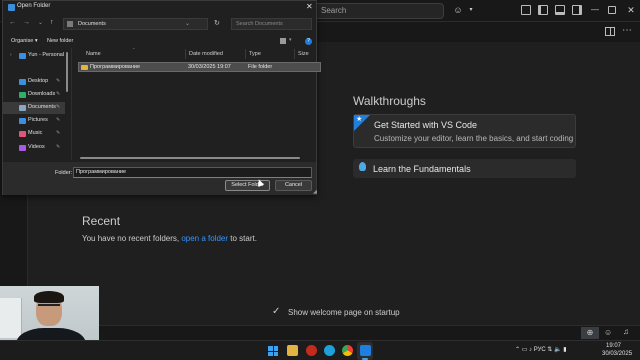 Image resolution: width=640 pixels, height=360 pixels. What do you see at coordinates (344, 312) in the screenshot?
I see `show-on-startup-label: Show welcome page on startup` at bounding box center [344, 312].